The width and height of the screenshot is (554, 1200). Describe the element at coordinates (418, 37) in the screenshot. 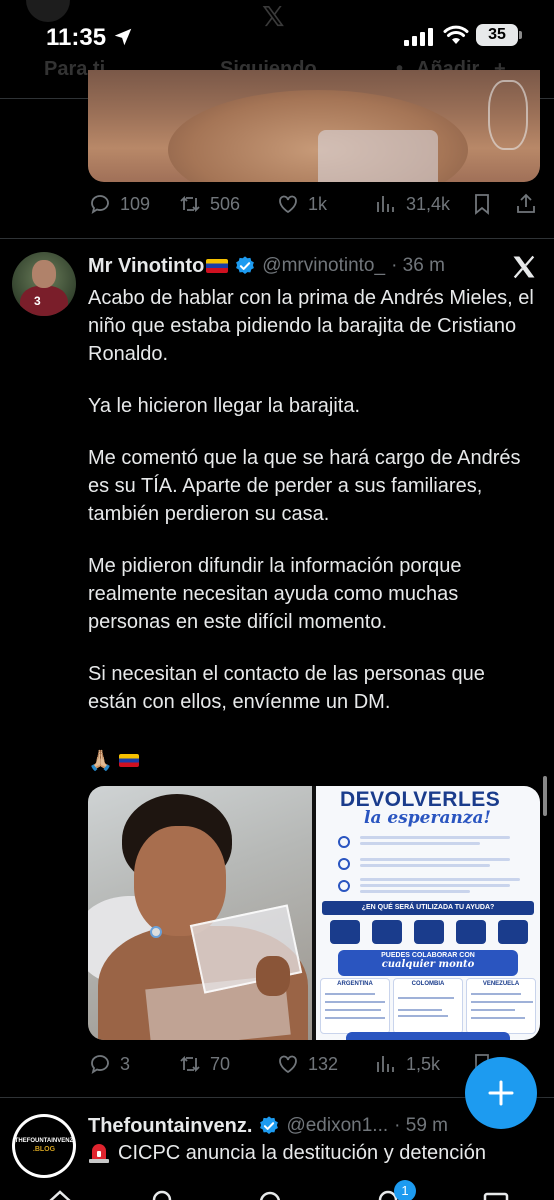

I see `cellular-signal-icon` at that location.